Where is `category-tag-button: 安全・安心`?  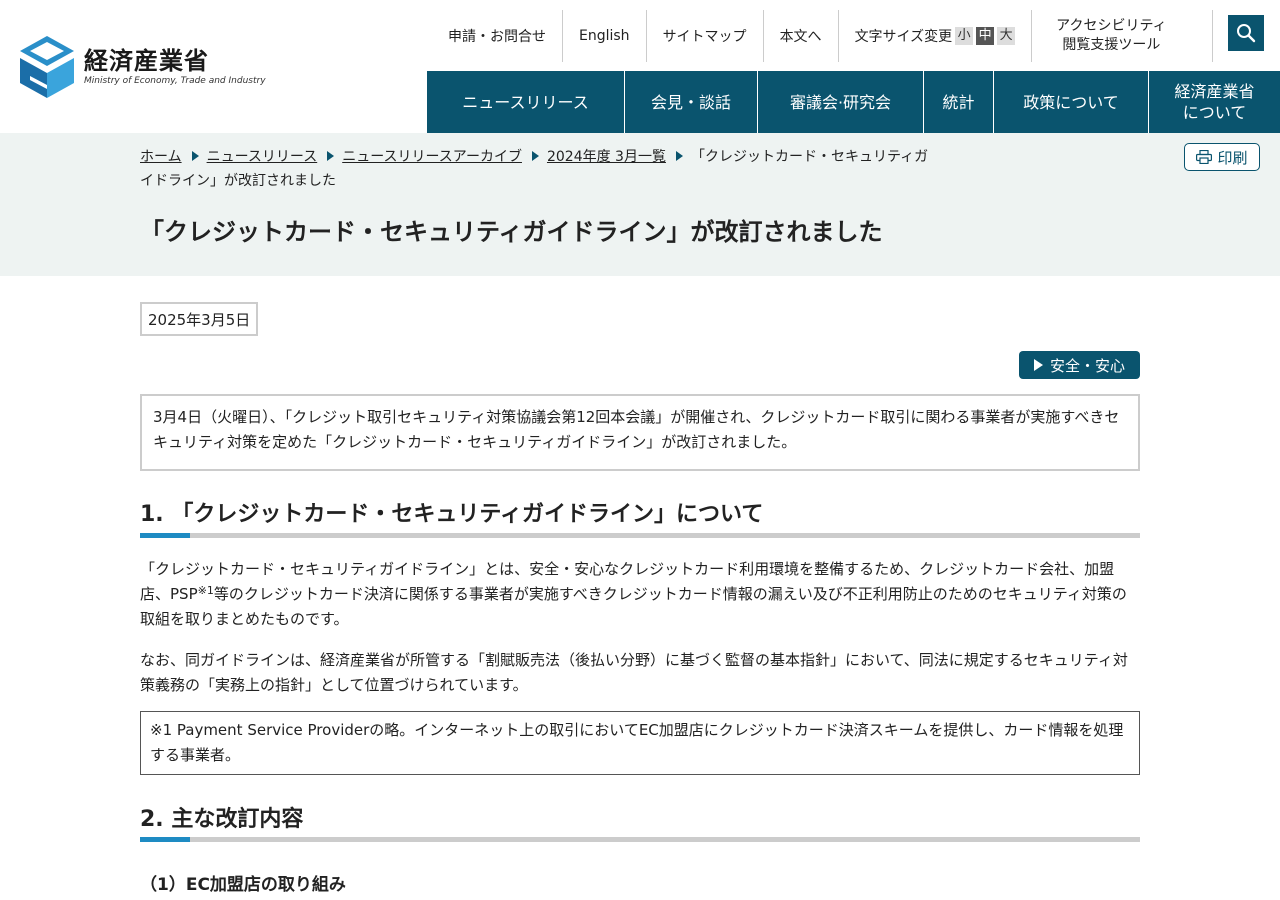 category-tag-button: 安全・安心 is located at coordinates (1079, 365).